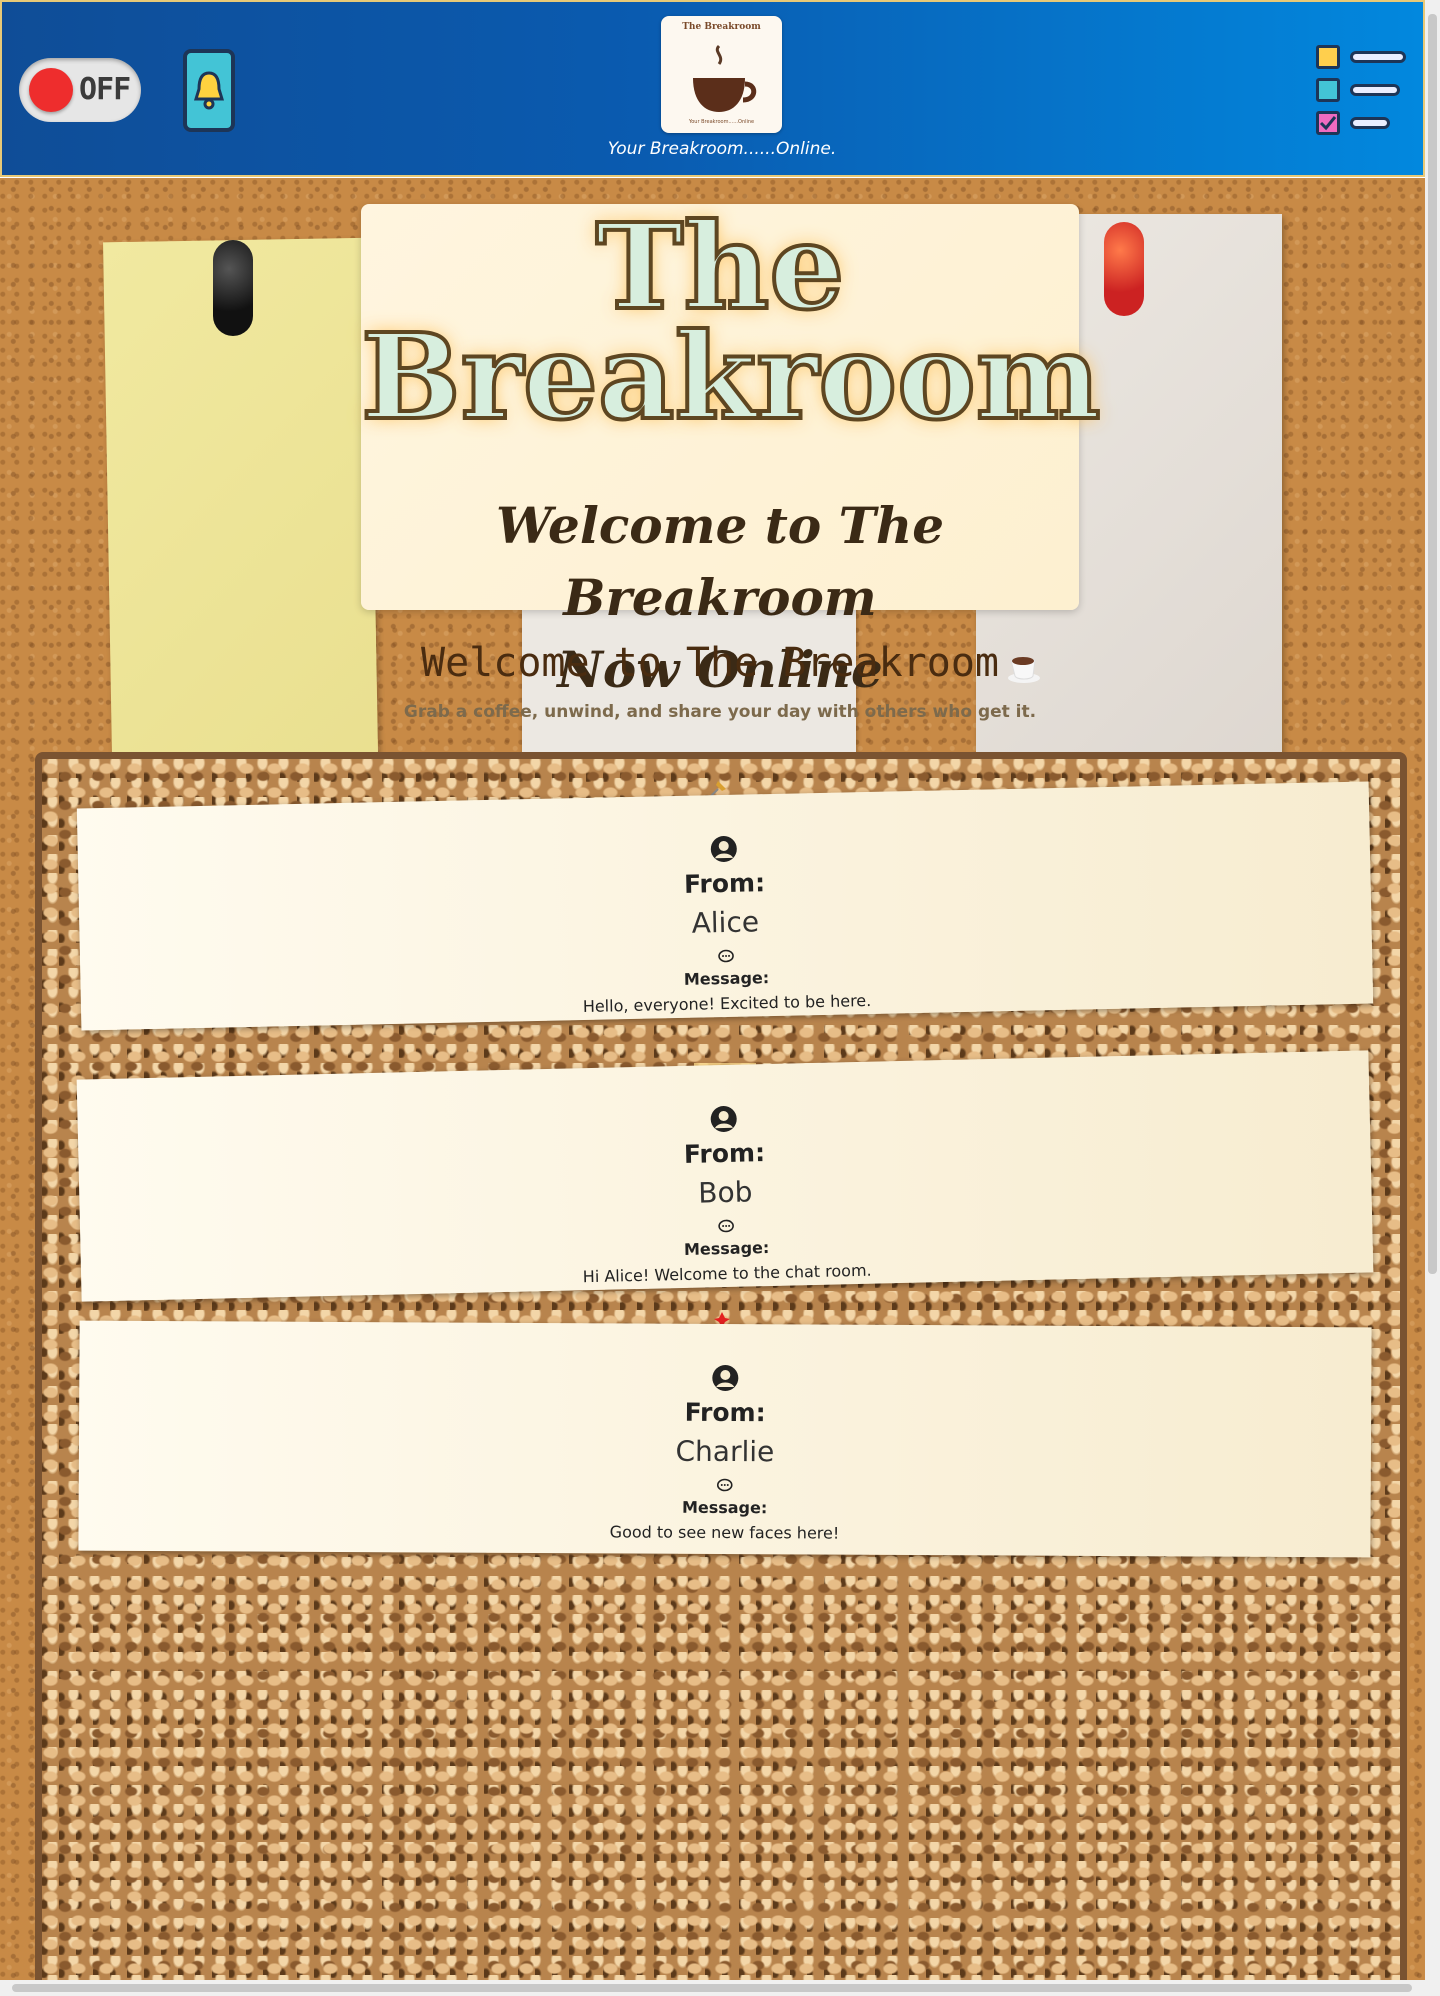 Image resolution: width=1440 pixels, height=1996 pixels. What do you see at coordinates (724, 1532) in the screenshot?
I see `message-text: Good to see new faces here!` at bounding box center [724, 1532].